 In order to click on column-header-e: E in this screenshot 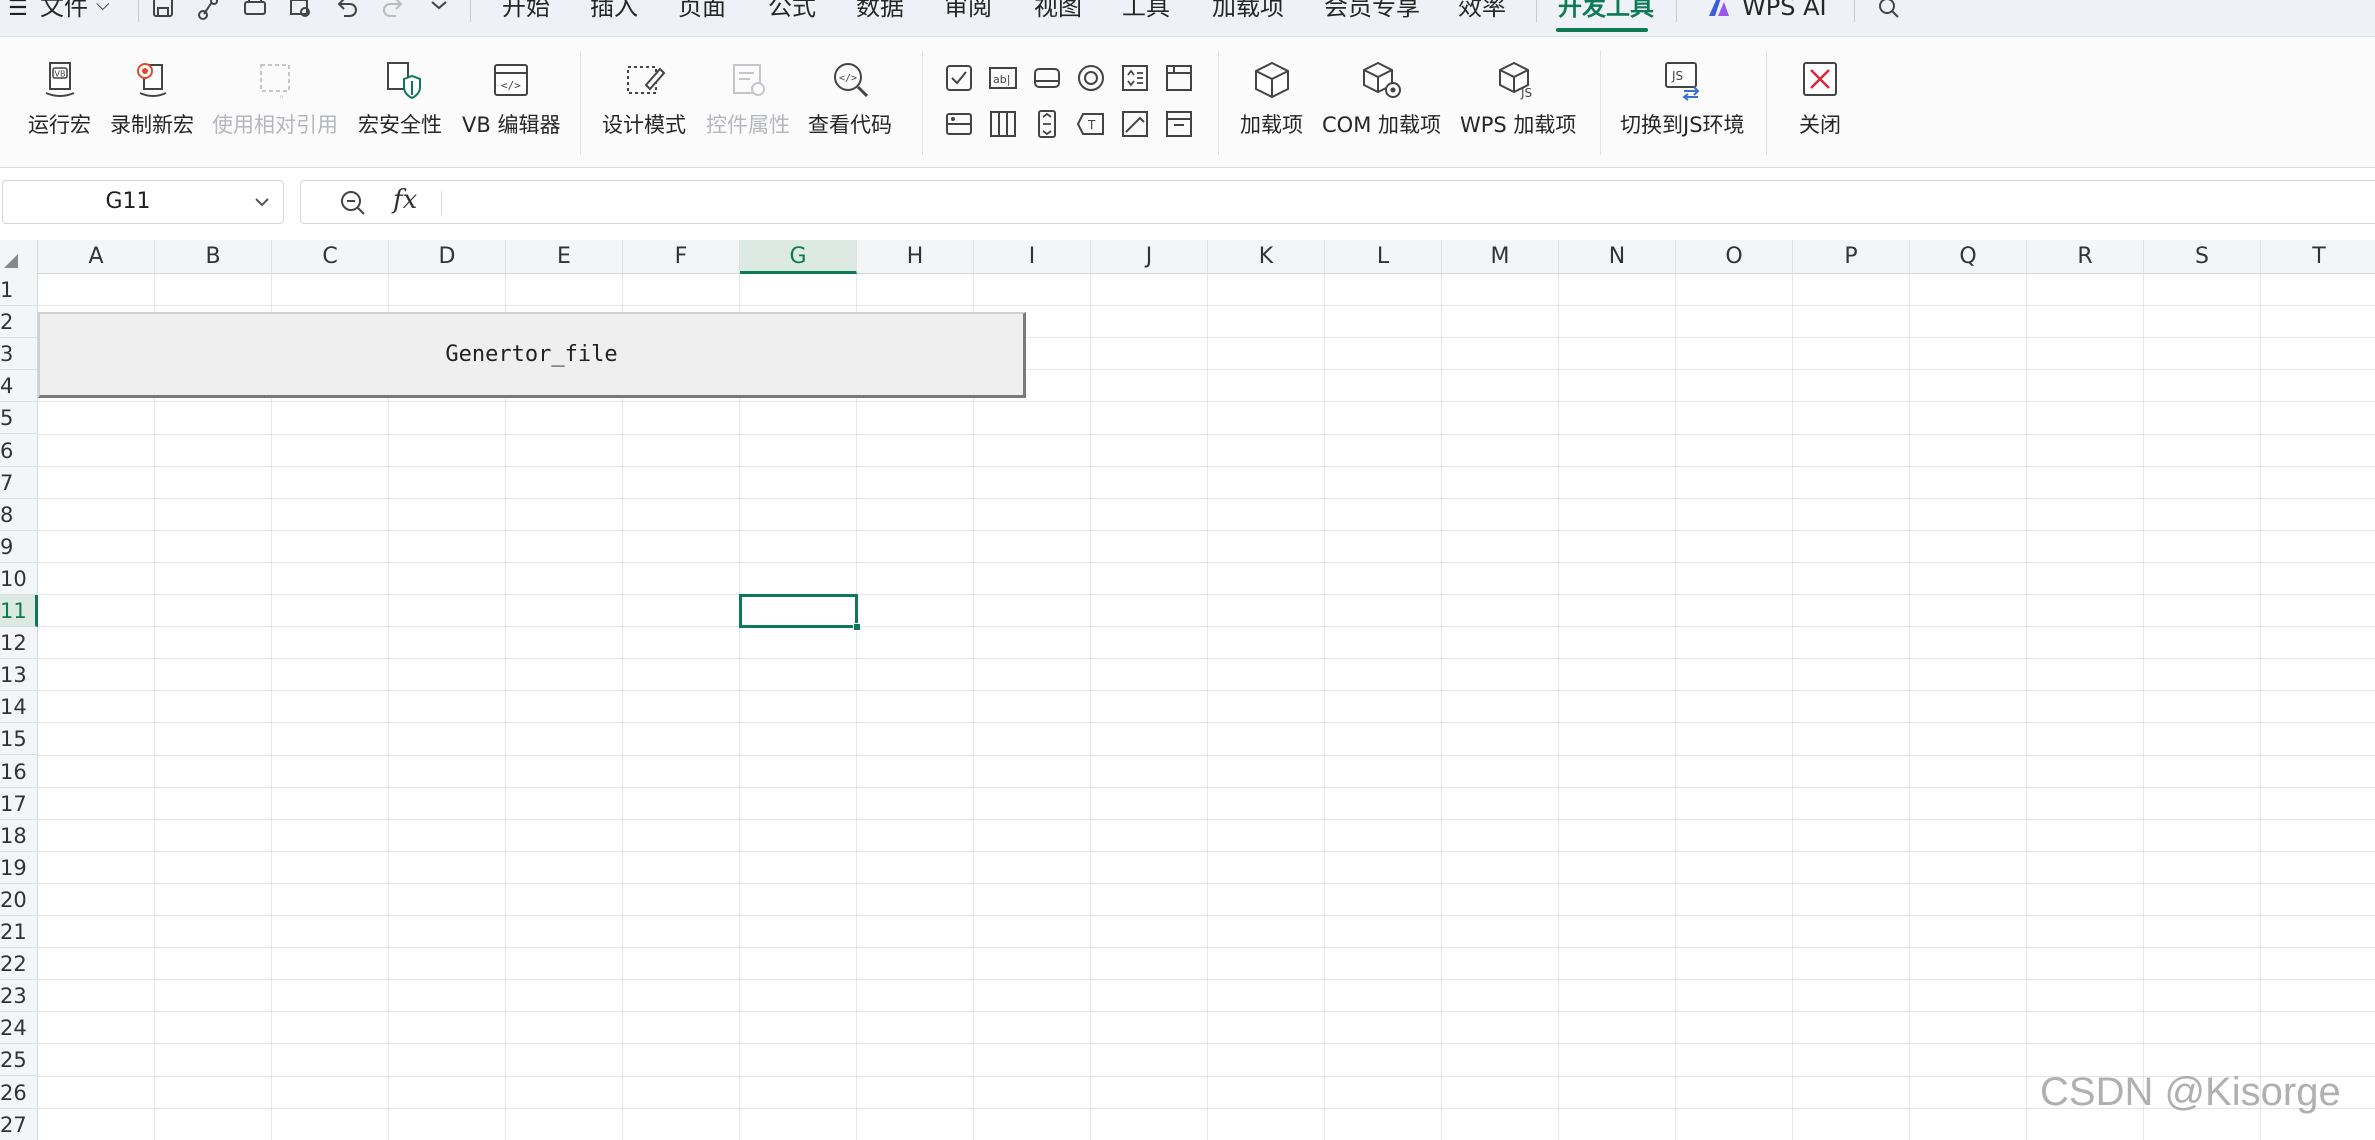, I will do `click(564, 257)`.